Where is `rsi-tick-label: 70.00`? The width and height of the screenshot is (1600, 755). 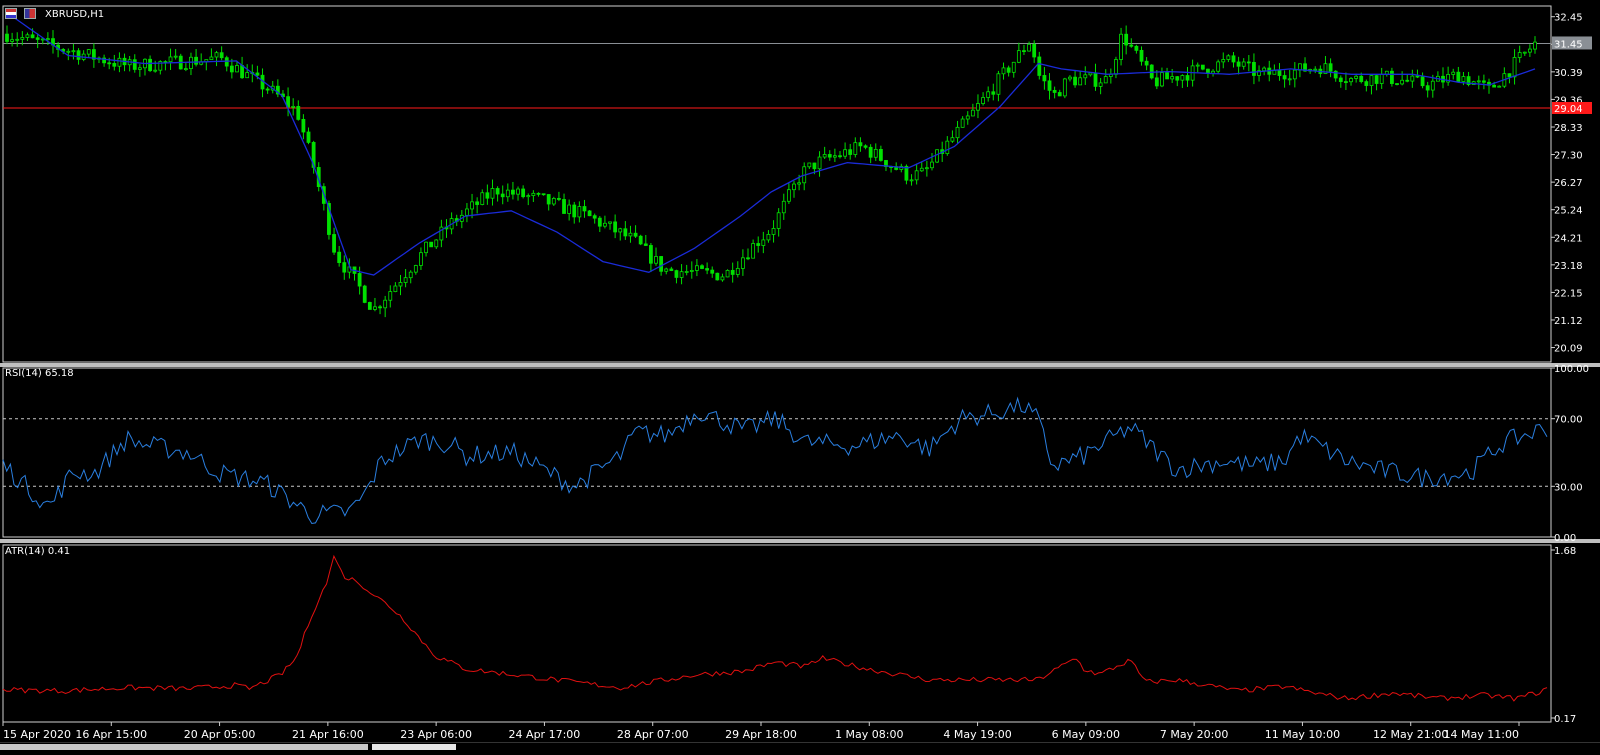
rsi-tick-label: 70.00 is located at coordinates (1568, 420).